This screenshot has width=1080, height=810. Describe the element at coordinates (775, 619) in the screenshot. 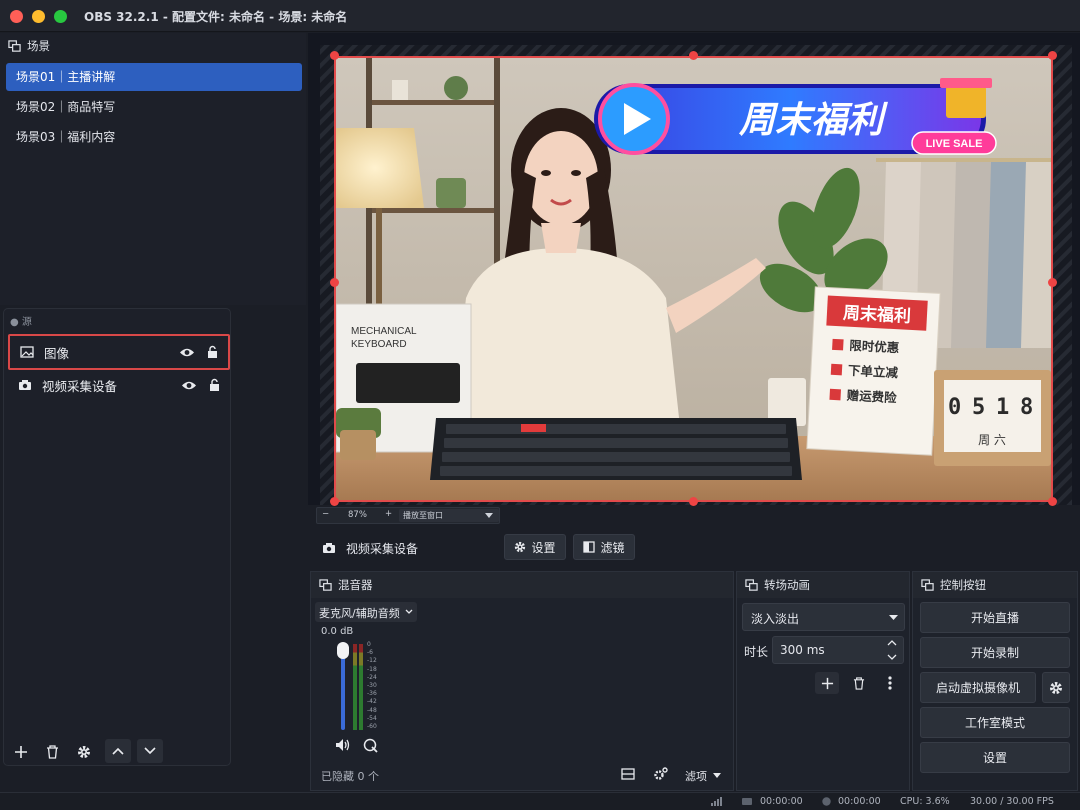

I see `transition-value: 淡入淡出` at that location.